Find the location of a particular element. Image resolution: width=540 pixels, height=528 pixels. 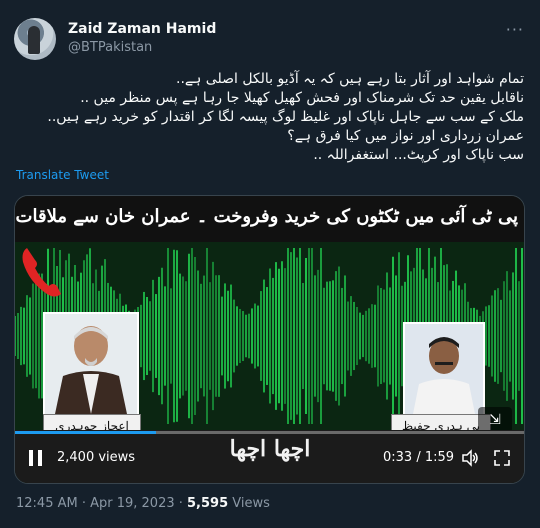

person-left-image is located at coordinates (91, 364).